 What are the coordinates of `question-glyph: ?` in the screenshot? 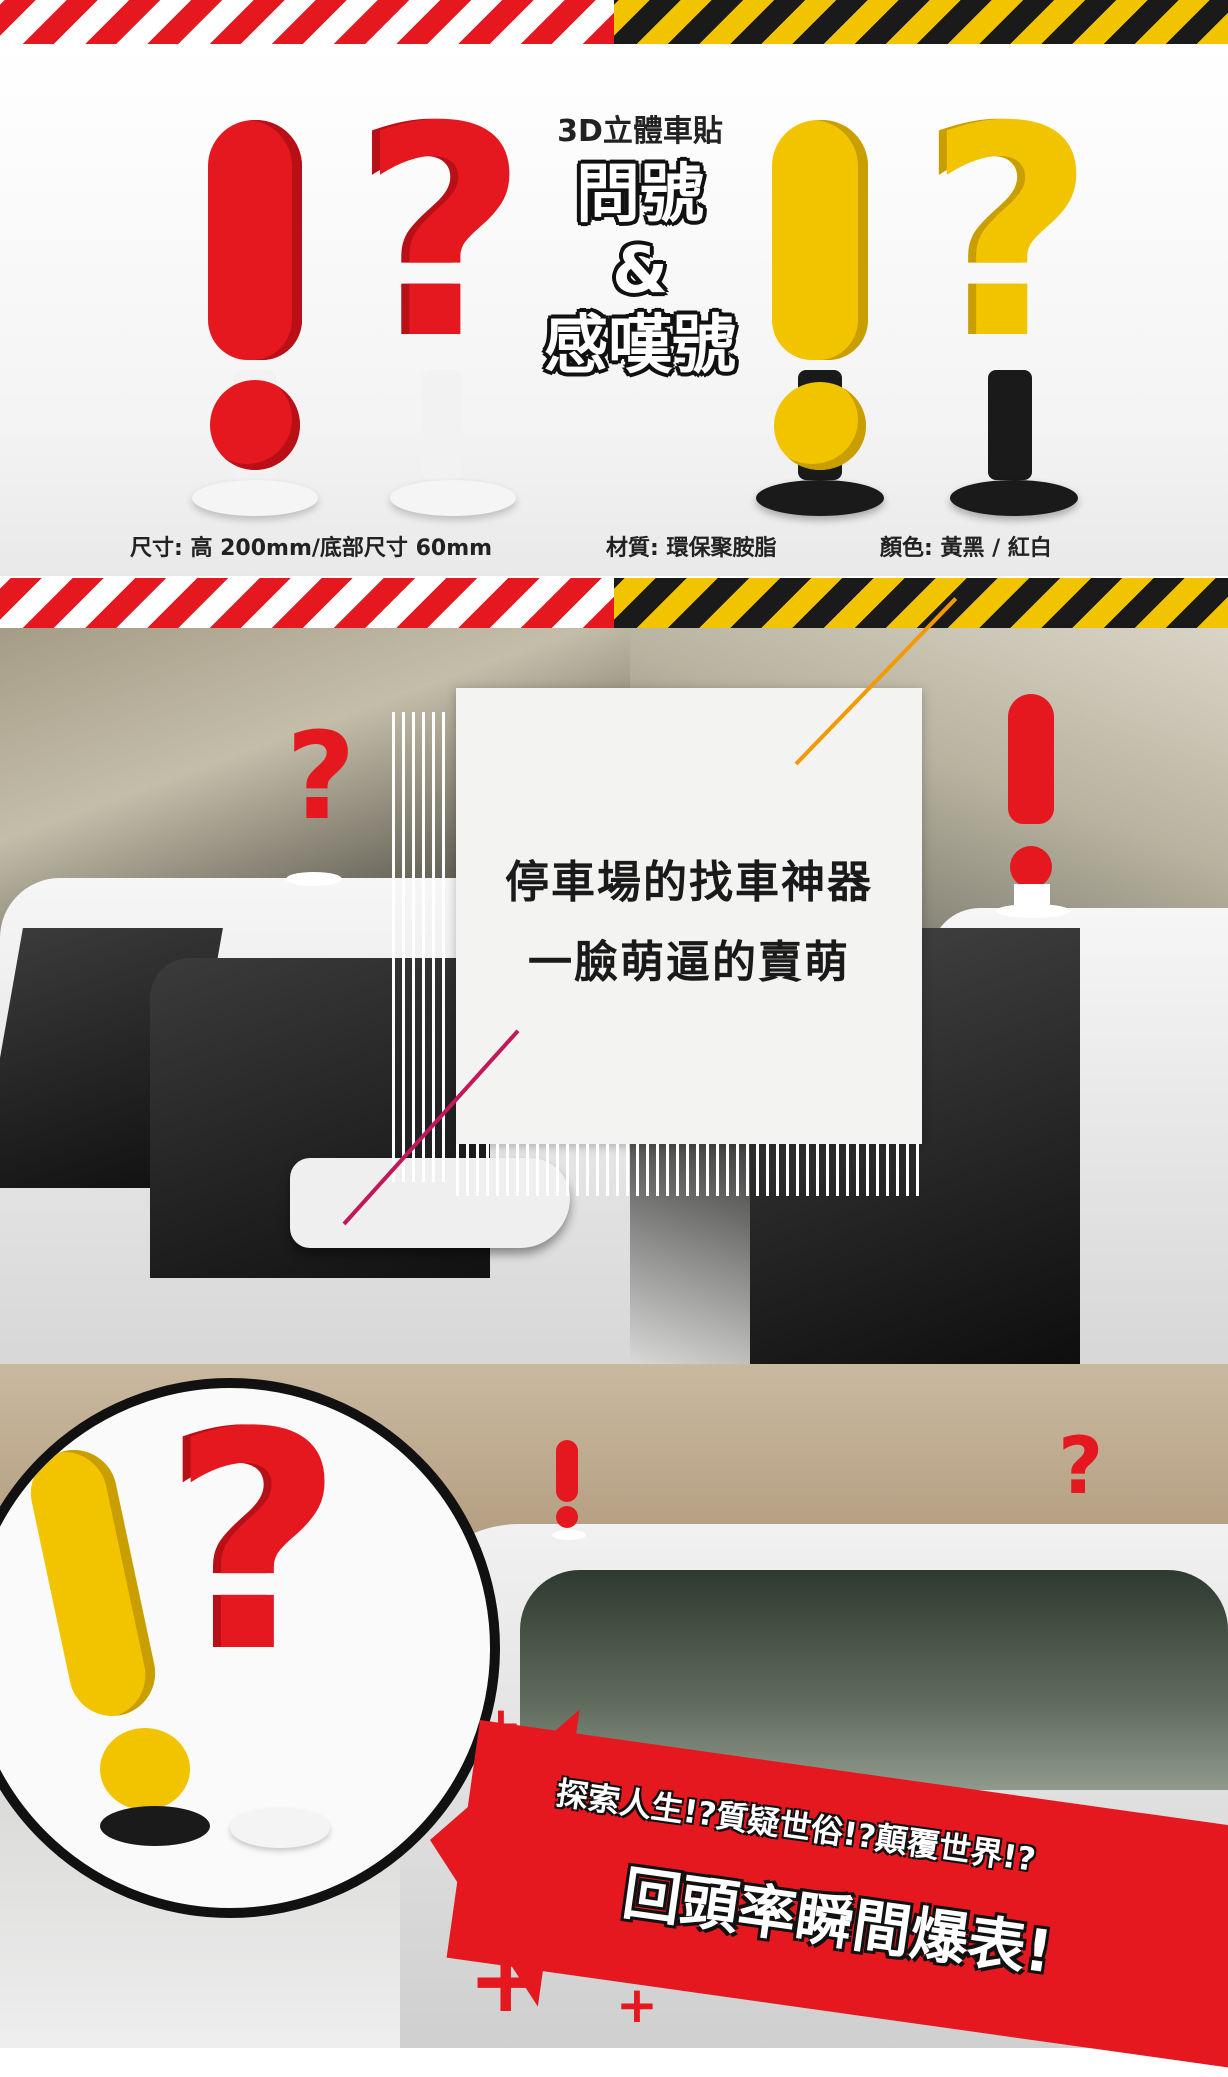 It's located at (444, 234).